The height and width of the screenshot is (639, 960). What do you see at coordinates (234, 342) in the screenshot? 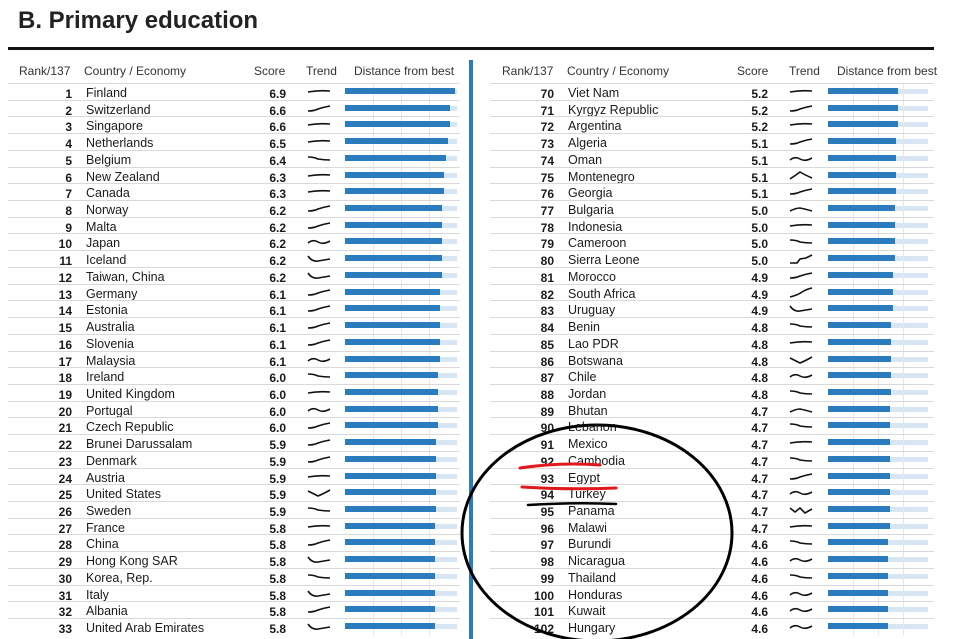
I see `table-row: 16 Slovenia 6.1` at bounding box center [234, 342].